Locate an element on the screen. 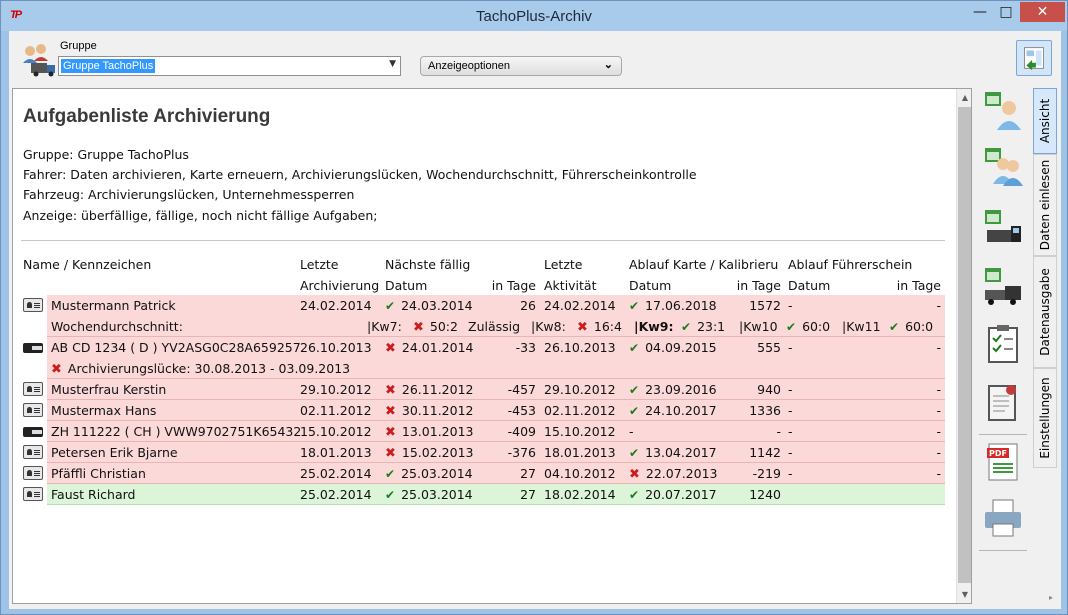 The width and height of the screenshot is (1068, 615). tab-einstellungen: Einstellungen is located at coordinates (1045, 418).